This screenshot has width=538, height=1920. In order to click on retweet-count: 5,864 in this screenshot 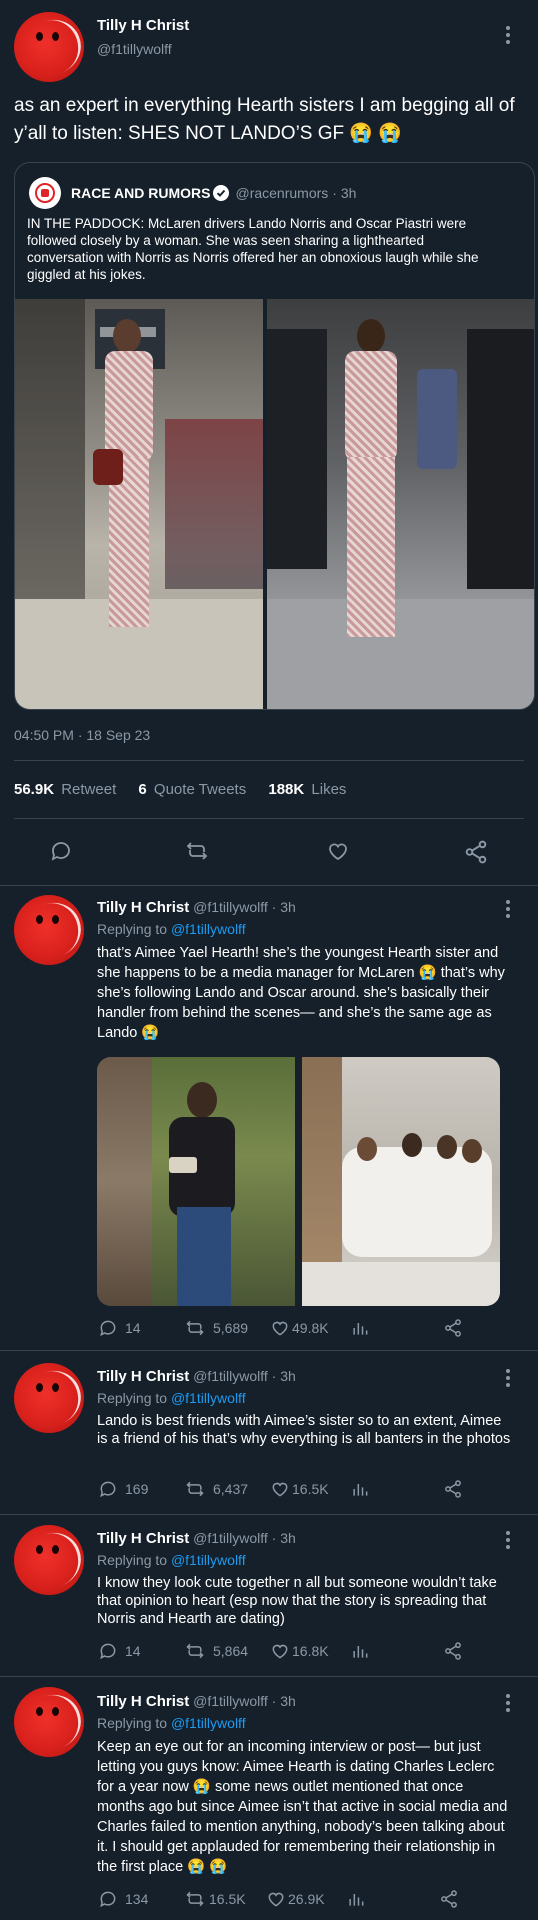, I will do `click(231, 1651)`.